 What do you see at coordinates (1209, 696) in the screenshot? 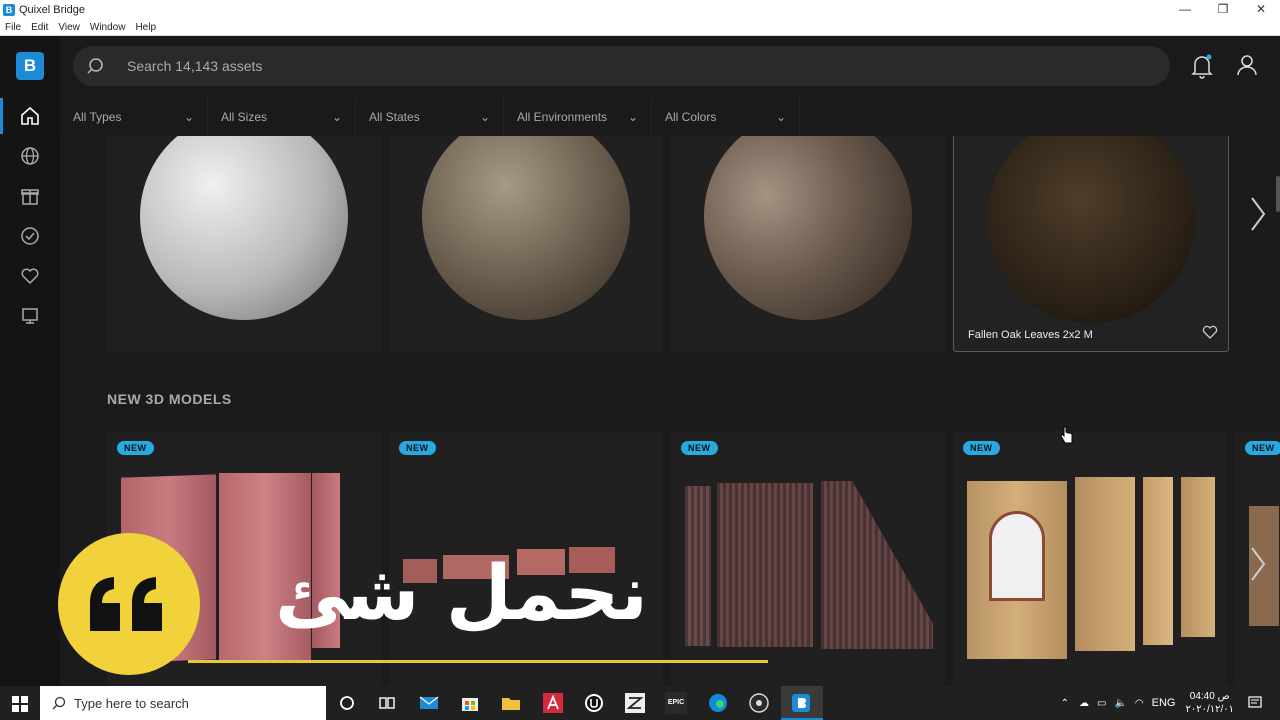
I see `clock-time: 04:40 ص` at bounding box center [1209, 696].